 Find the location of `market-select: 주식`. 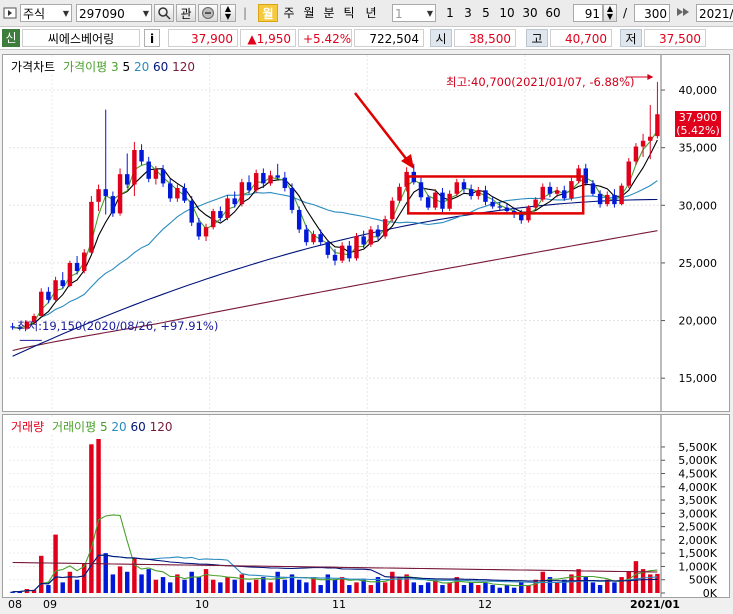

market-select: 주식 is located at coordinates (46, 13).